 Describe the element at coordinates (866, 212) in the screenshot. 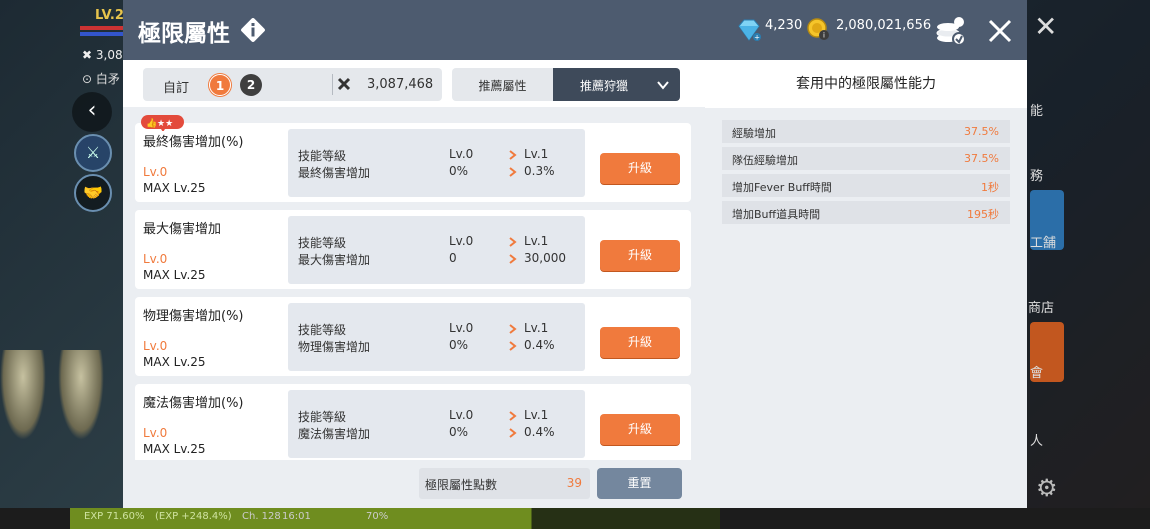

I see `ability-row: 增加Buff道具時間 195秒` at that location.